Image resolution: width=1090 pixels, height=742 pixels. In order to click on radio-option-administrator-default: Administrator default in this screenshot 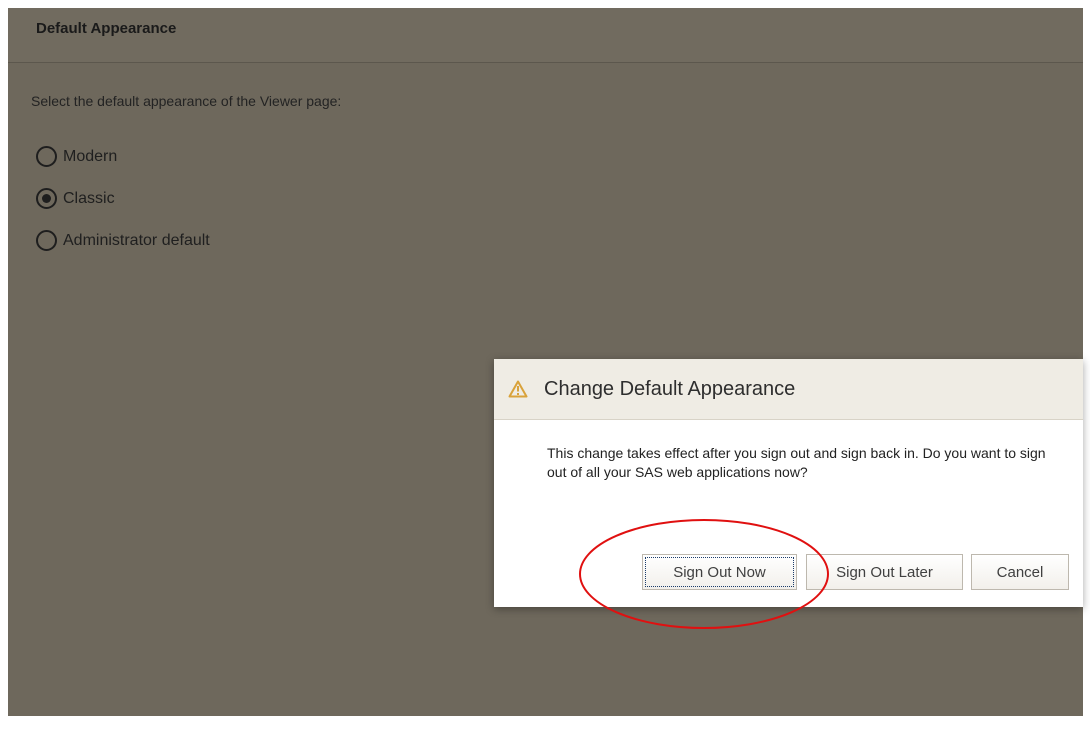, I will do `click(123, 240)`.